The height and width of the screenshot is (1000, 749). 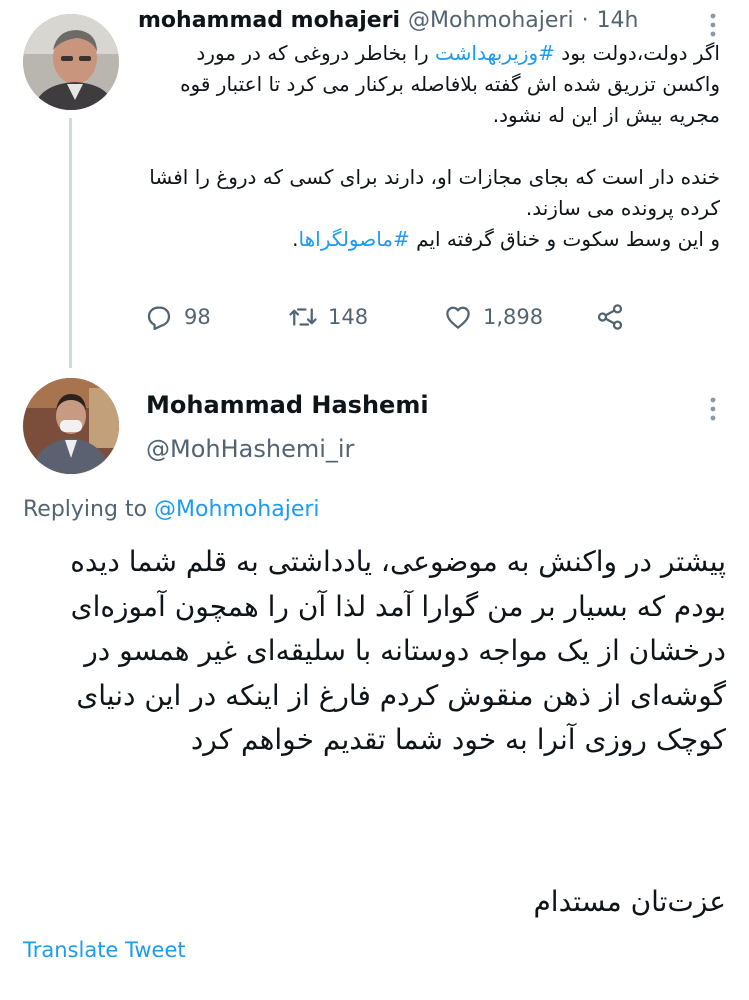 What do you see at coordinates (564, 239) in the screenshot?
I see `tweet1-text-part3: و این وسط سکوت و خناق گرفته ایم` at bounding box center [564, 239].